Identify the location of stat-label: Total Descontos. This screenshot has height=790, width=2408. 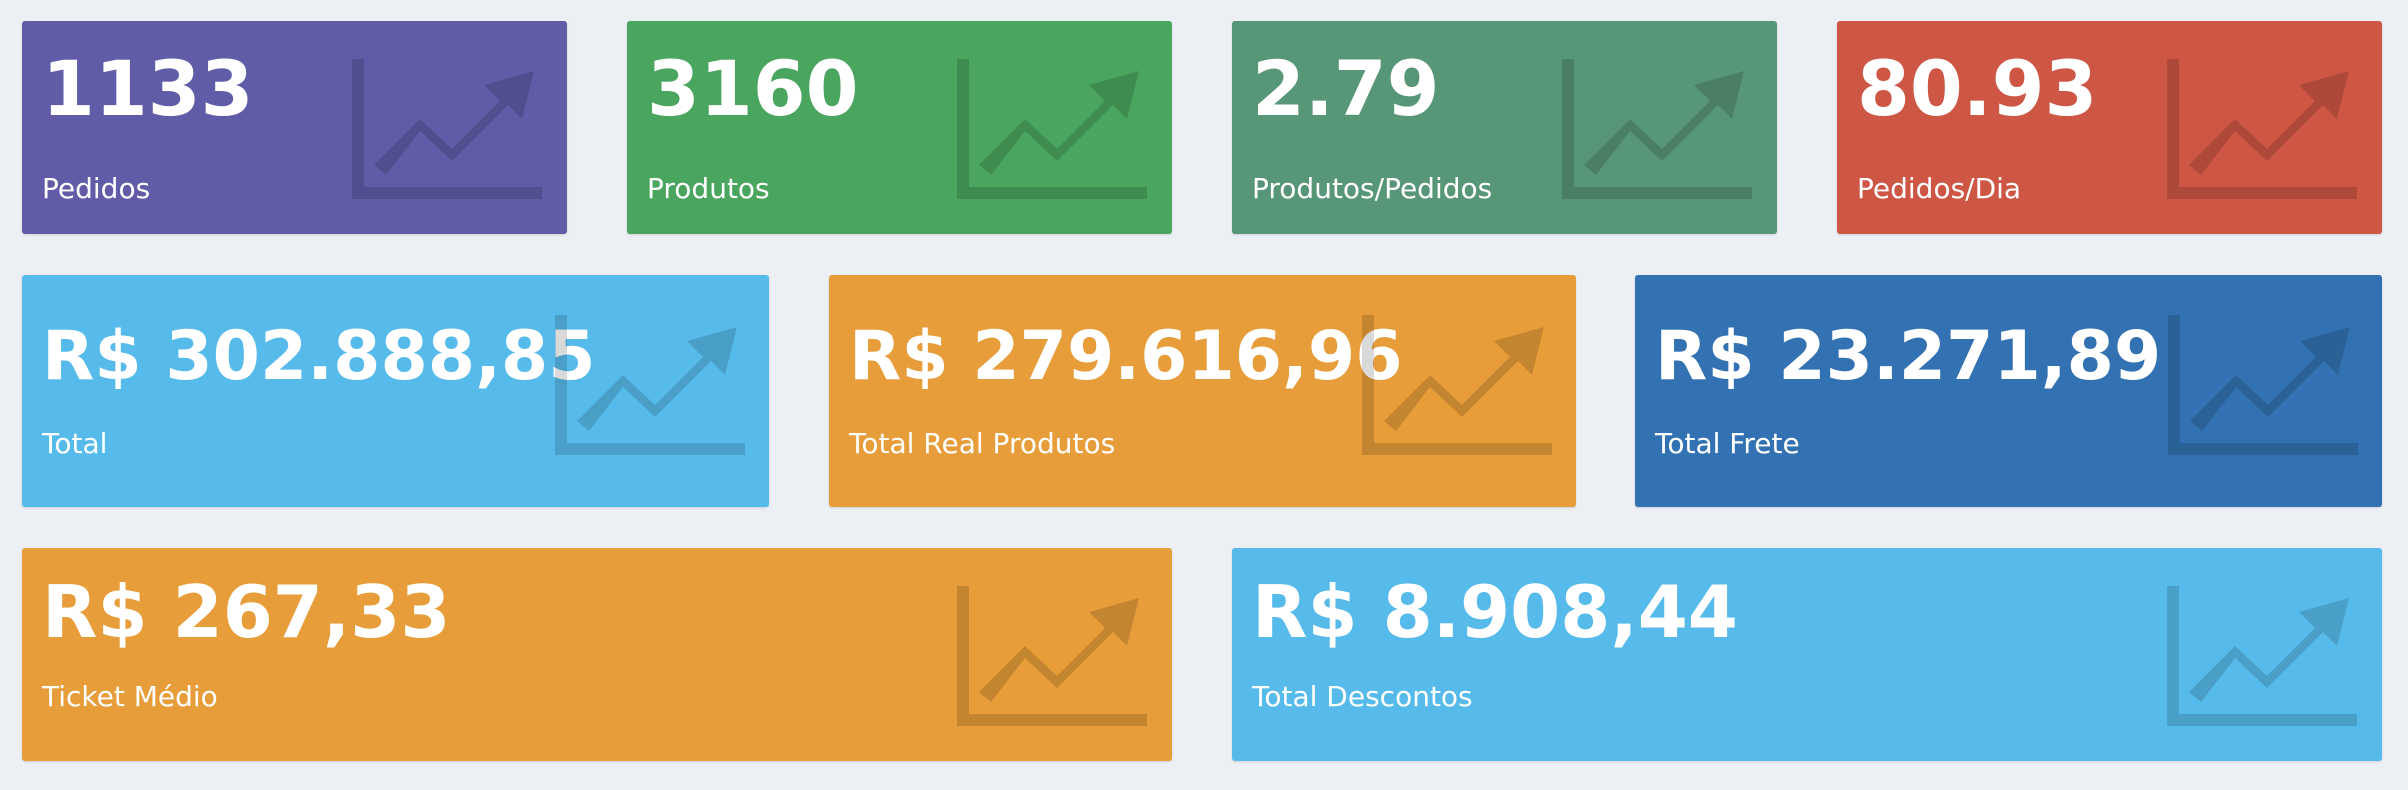
(1362, 696).